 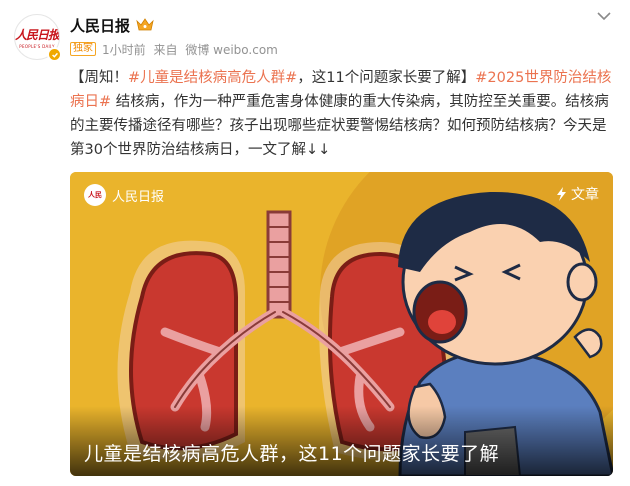 What do you see at coordinates (561, 194) in the screenshot?
I see `lightning-icon` at bounding box center [561, 194].